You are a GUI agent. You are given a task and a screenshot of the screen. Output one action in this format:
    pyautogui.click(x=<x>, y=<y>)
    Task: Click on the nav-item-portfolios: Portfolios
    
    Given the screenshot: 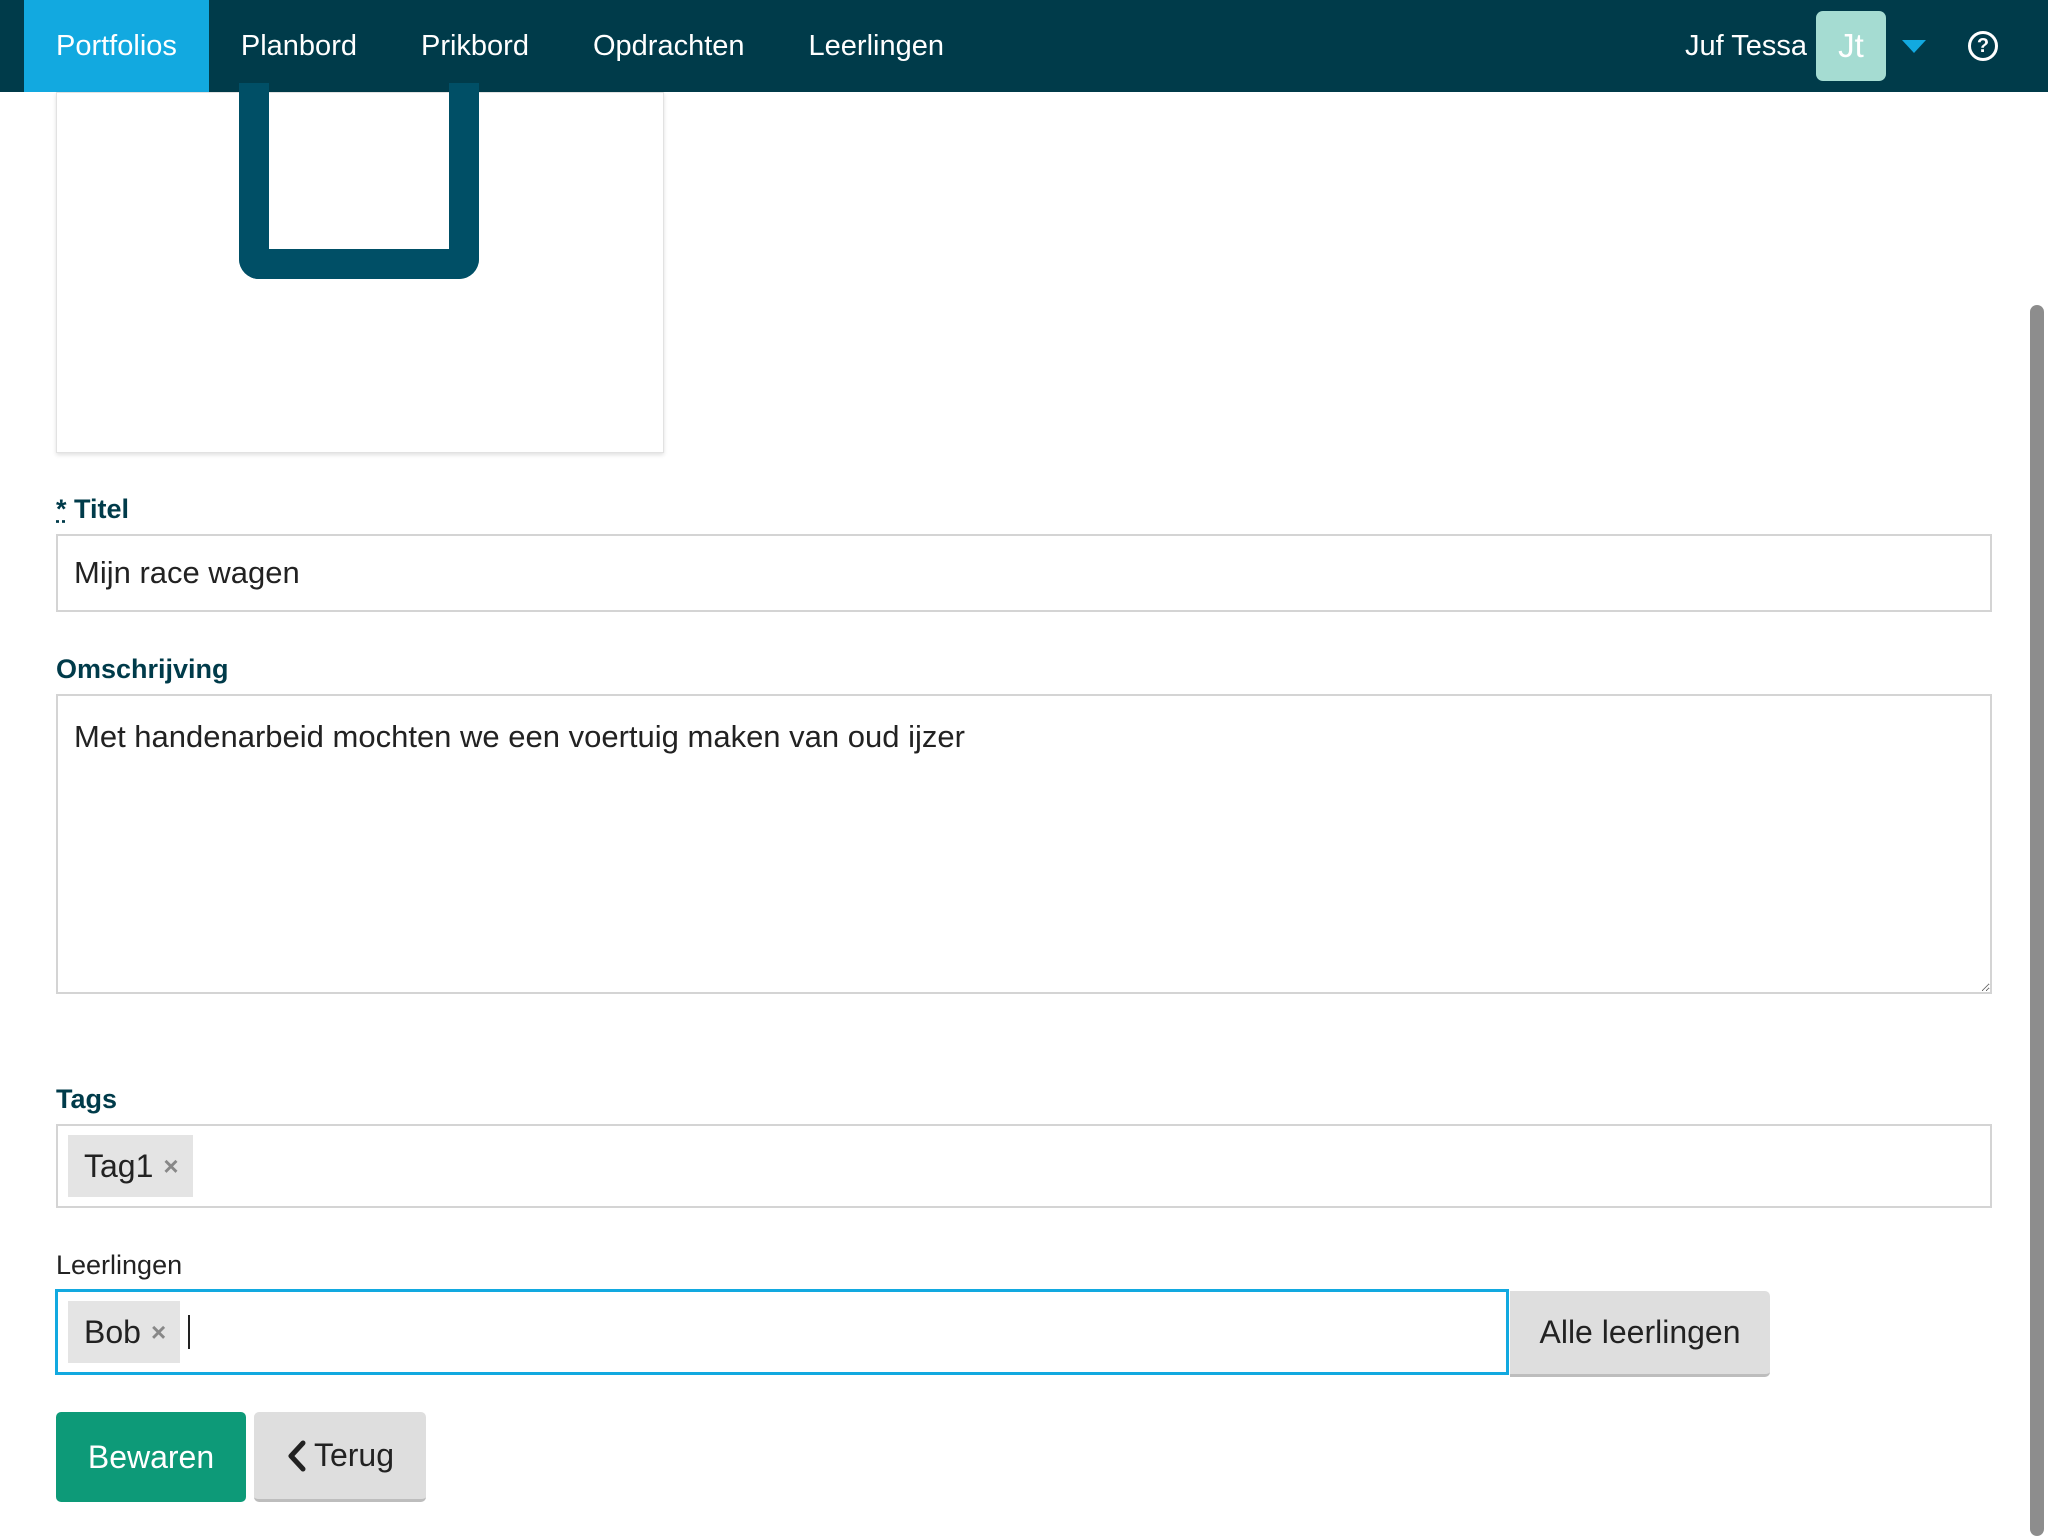 What is the action you would take?
    pyautogui.click(x=116, y=46)
    